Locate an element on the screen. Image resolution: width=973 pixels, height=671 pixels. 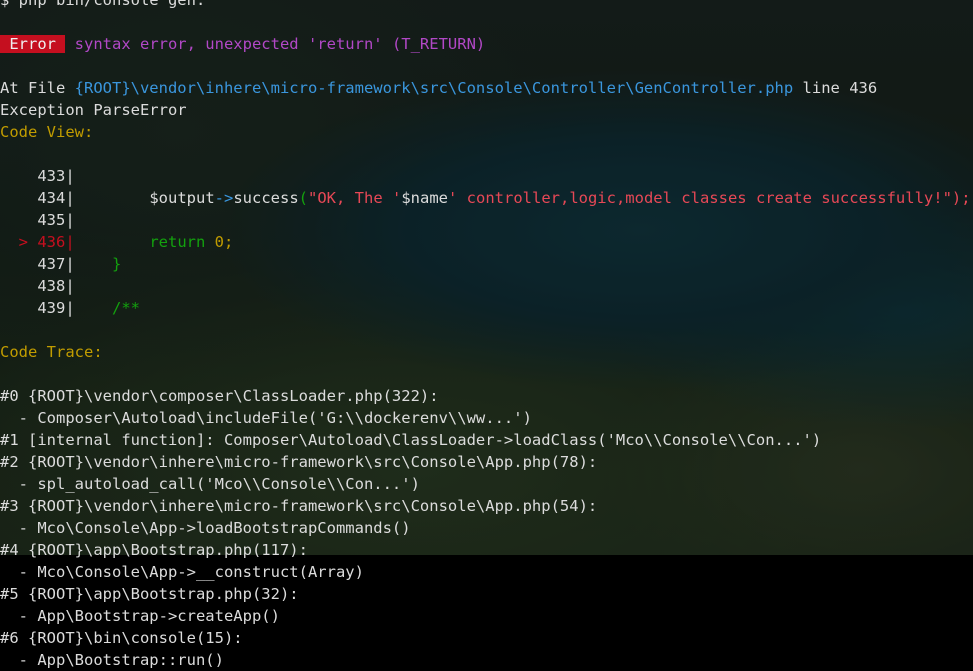
code-method: success is located at coordinates (266, 198).